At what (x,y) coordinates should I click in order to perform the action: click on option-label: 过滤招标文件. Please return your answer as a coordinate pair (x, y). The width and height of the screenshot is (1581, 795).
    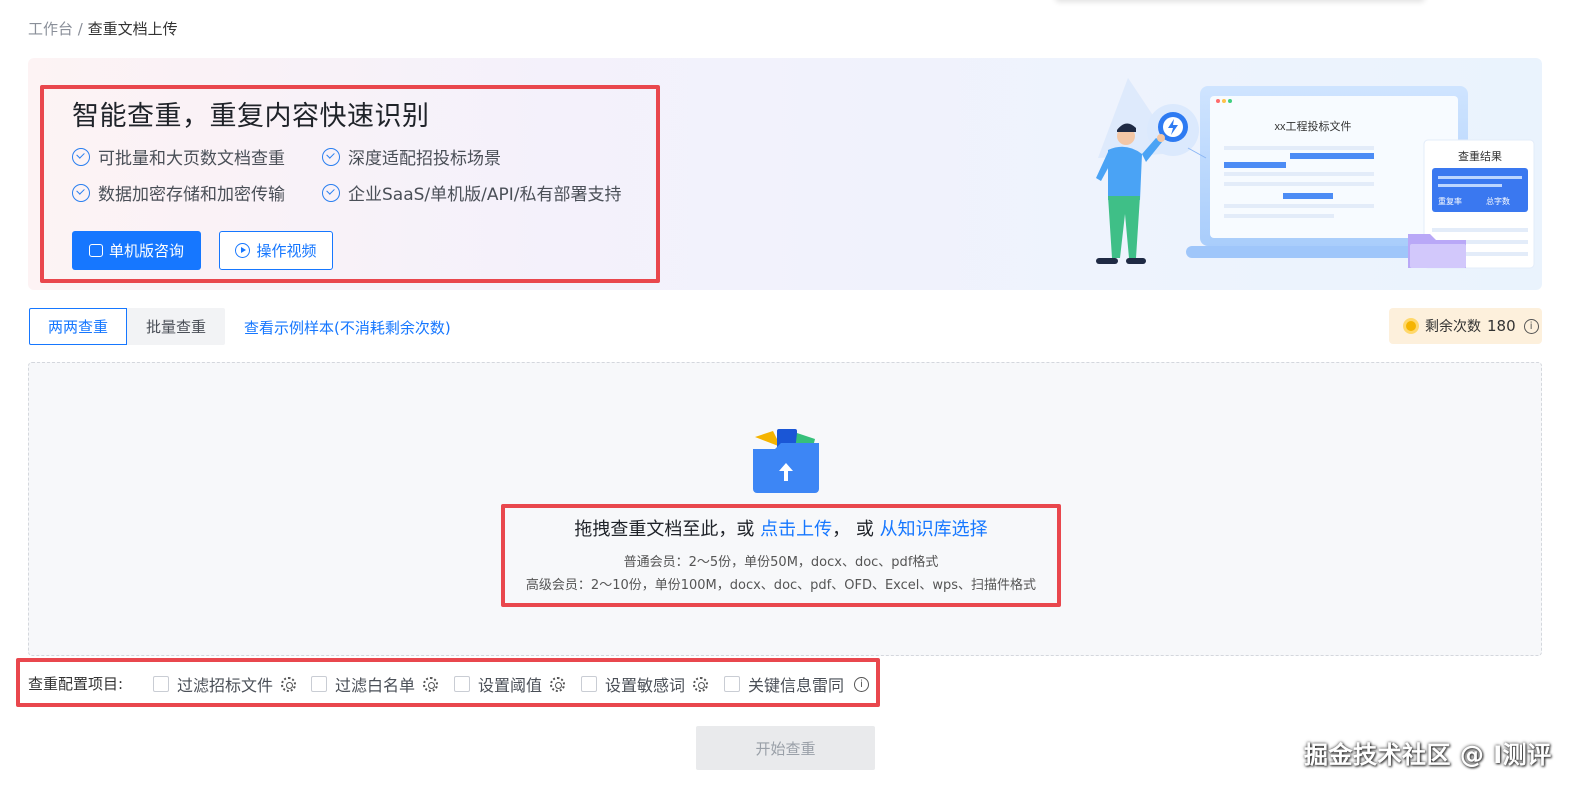
    Looking at the image, I should click on (225, 685).